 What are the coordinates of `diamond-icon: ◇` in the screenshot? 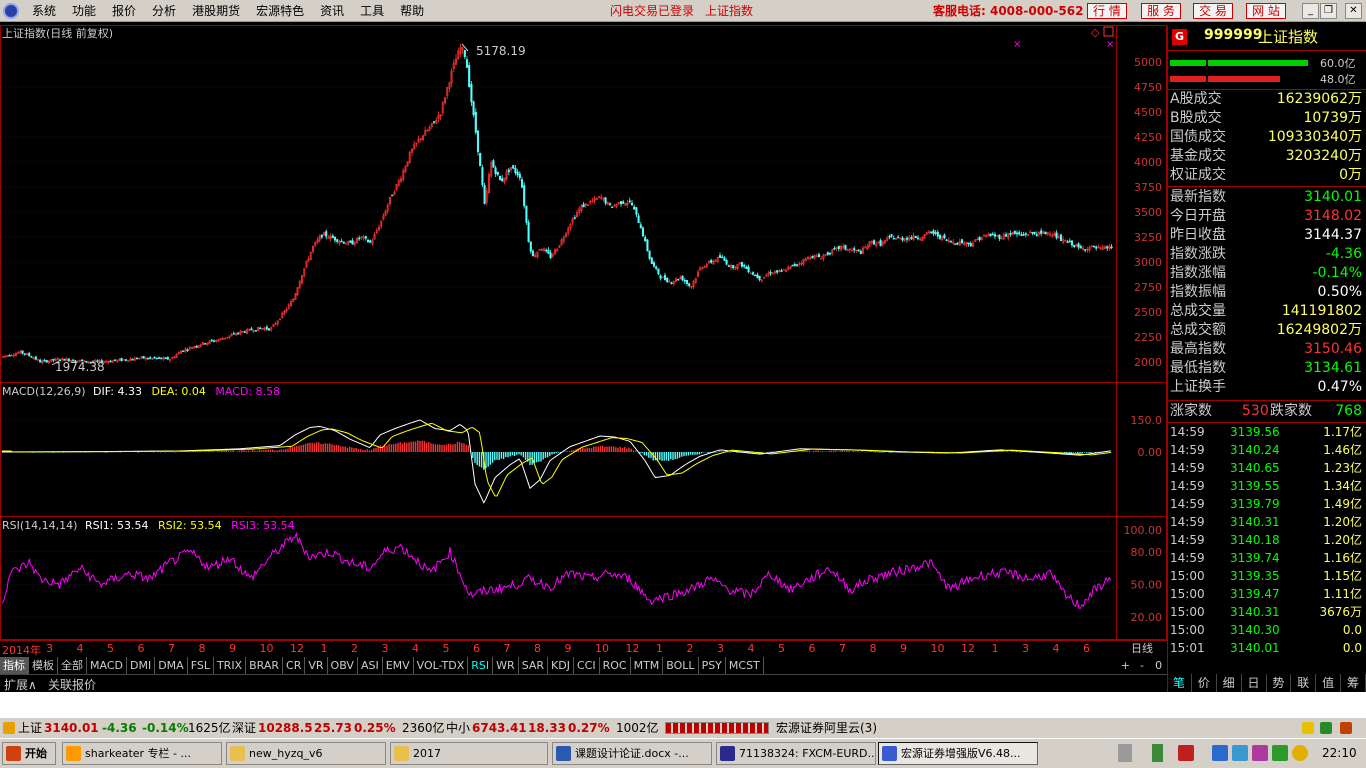 It's located at (1095, 32).